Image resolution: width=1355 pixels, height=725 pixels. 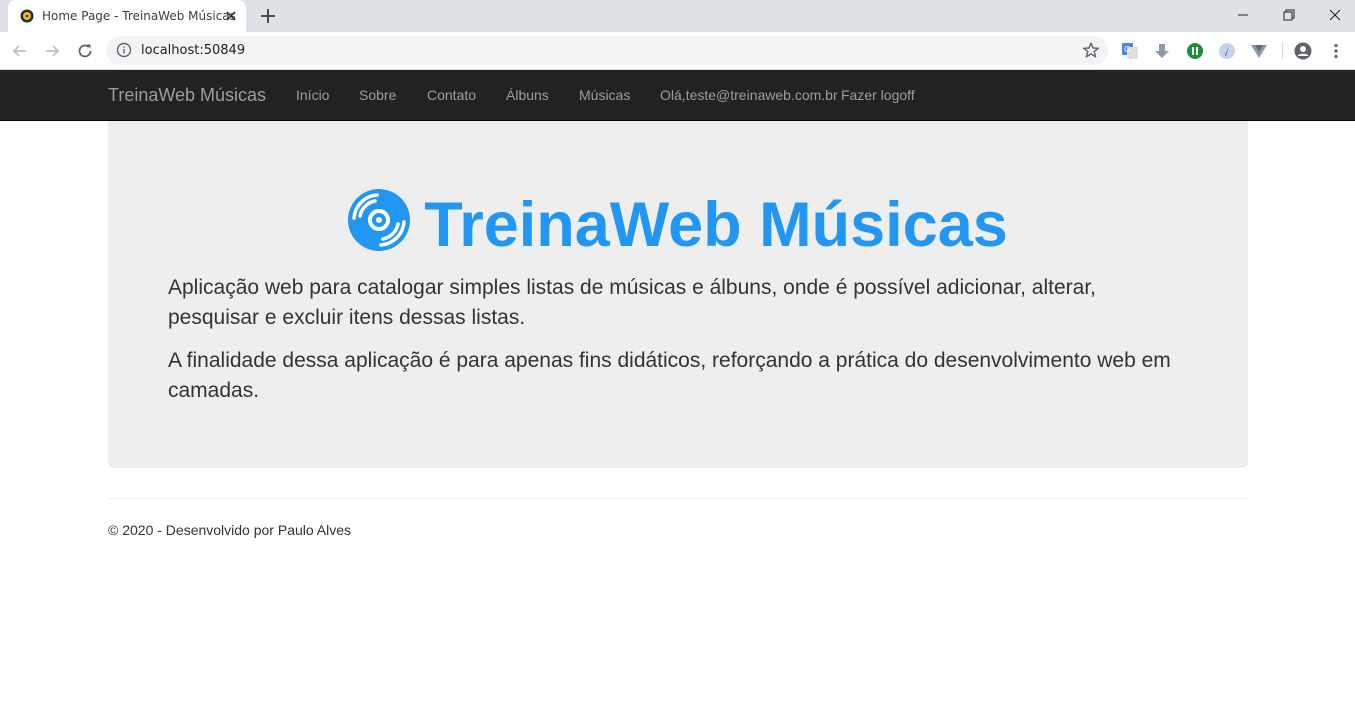 I want to click on browser-tab-strip: Home Page - TreinaWeb Músicas, so click(x=677, y=16).